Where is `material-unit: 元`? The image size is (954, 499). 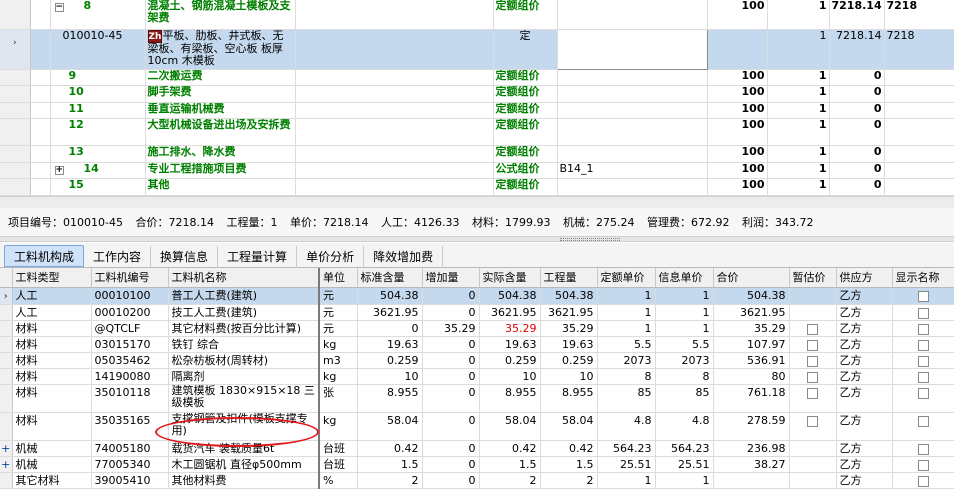 material-unit: 元 is located at coordinates (338, 312).